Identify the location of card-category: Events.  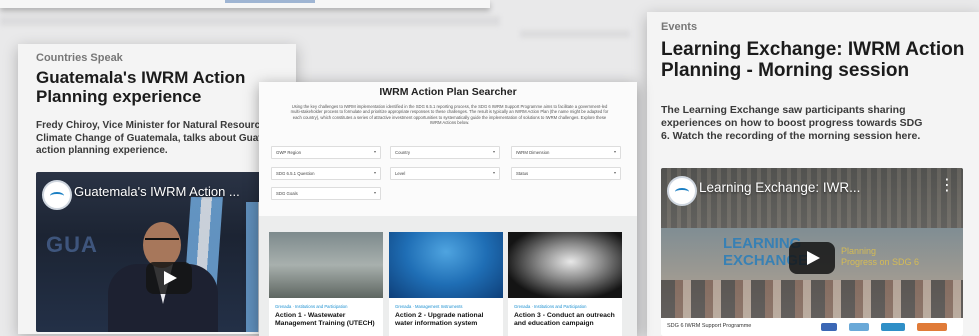
(679, 27).